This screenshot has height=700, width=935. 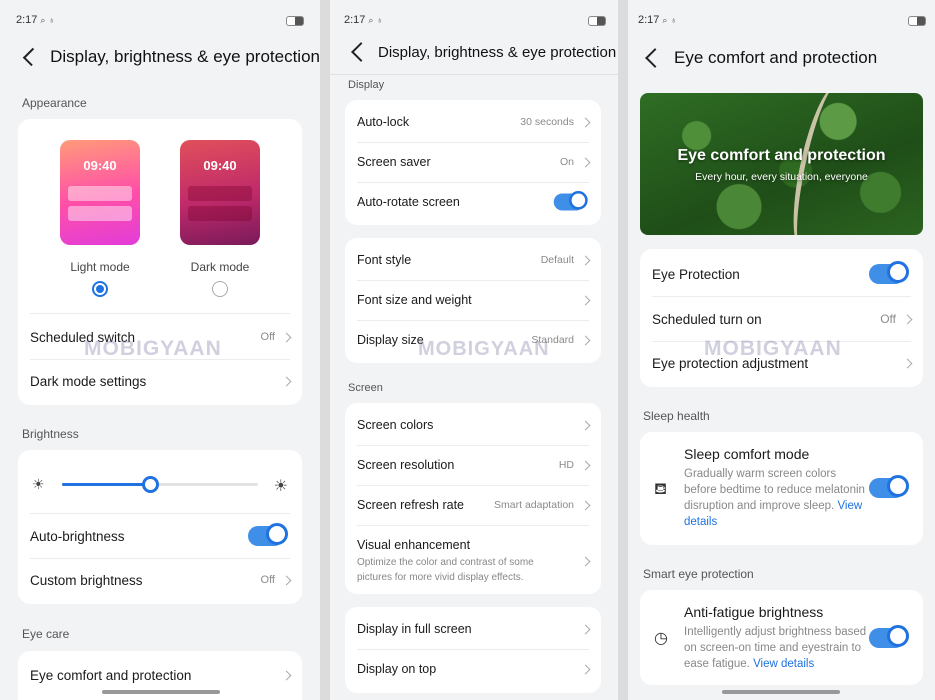 I want to click on section-label-appearance: Appearance, so click(x=54, y=103).